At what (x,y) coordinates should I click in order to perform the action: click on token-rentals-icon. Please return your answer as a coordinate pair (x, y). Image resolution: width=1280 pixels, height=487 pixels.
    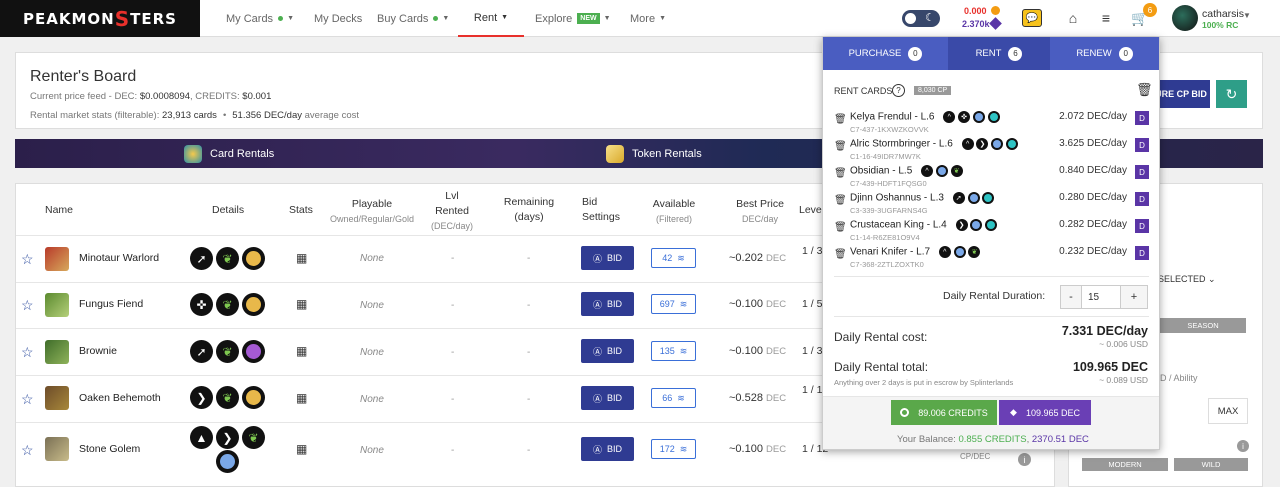
    Looking at the image, I should click on (615, 153).